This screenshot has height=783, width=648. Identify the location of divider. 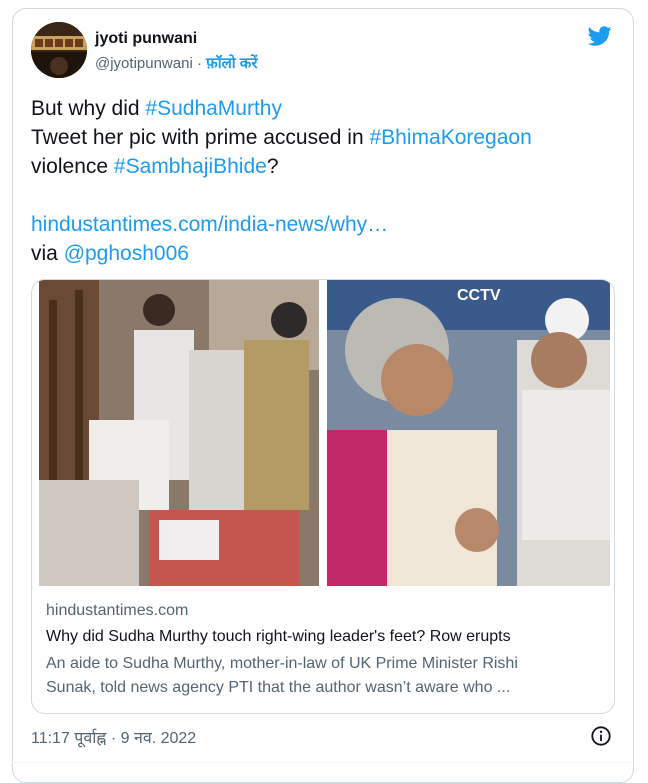
(323, 762).